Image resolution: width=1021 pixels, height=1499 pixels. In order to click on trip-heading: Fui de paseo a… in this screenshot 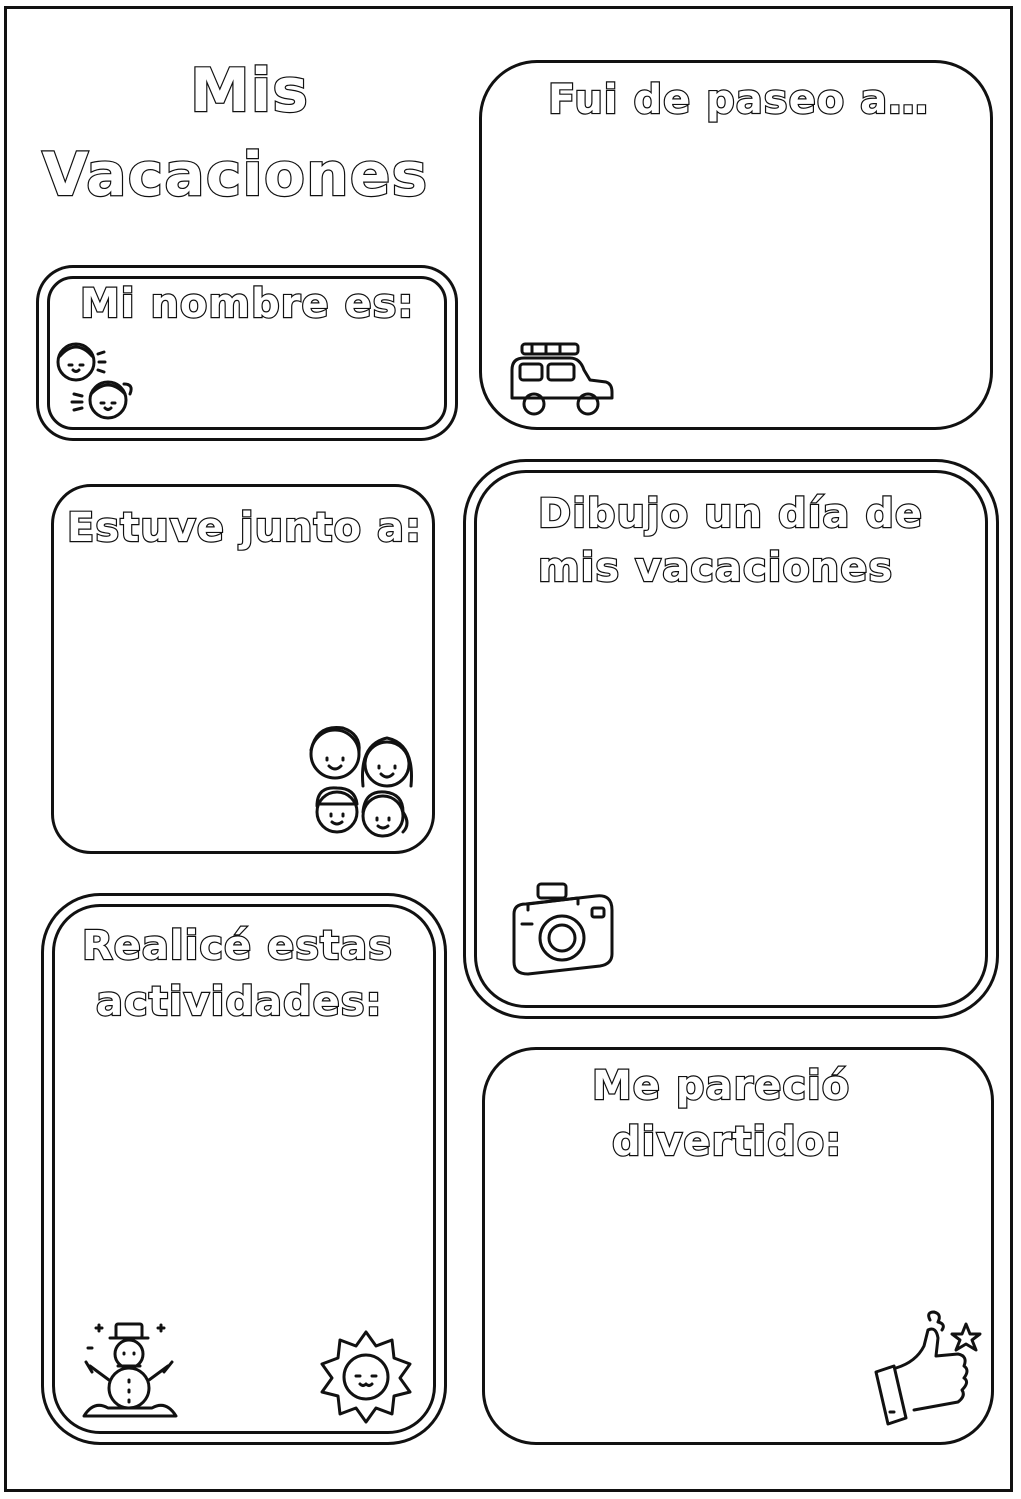, I will do `click(738, 100)`.